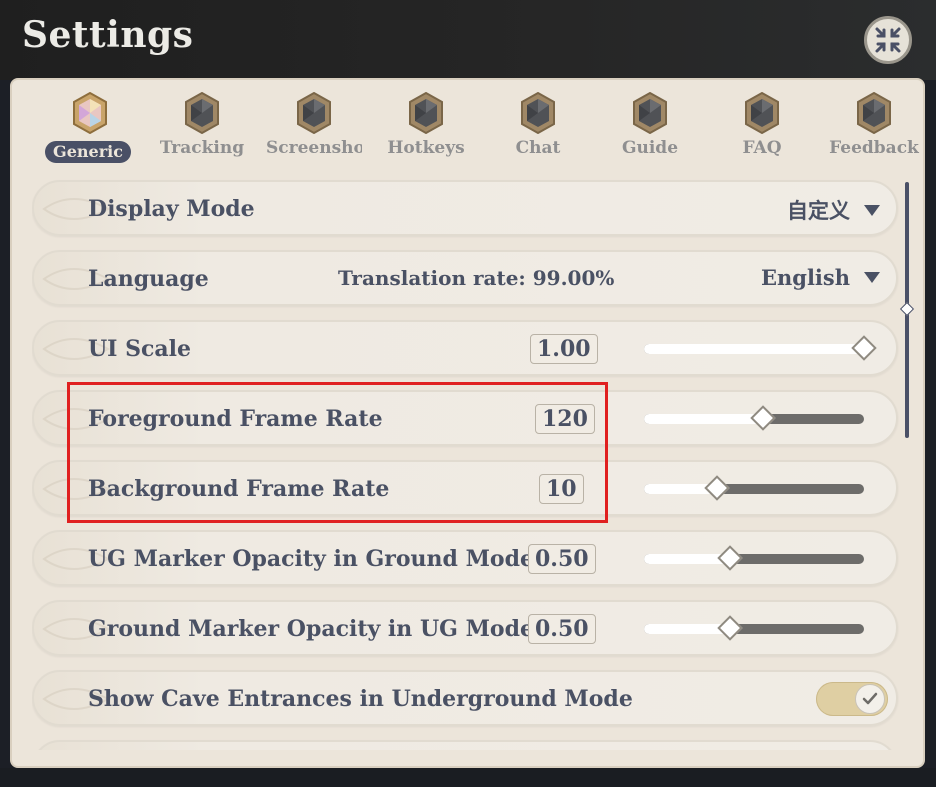 This screenshot has height=787, width=936. What do you see at coordinates (235, 419) in the screenshot?
I see `setting-label: Foreground Frame Rate` at bounding box center [235, 419].